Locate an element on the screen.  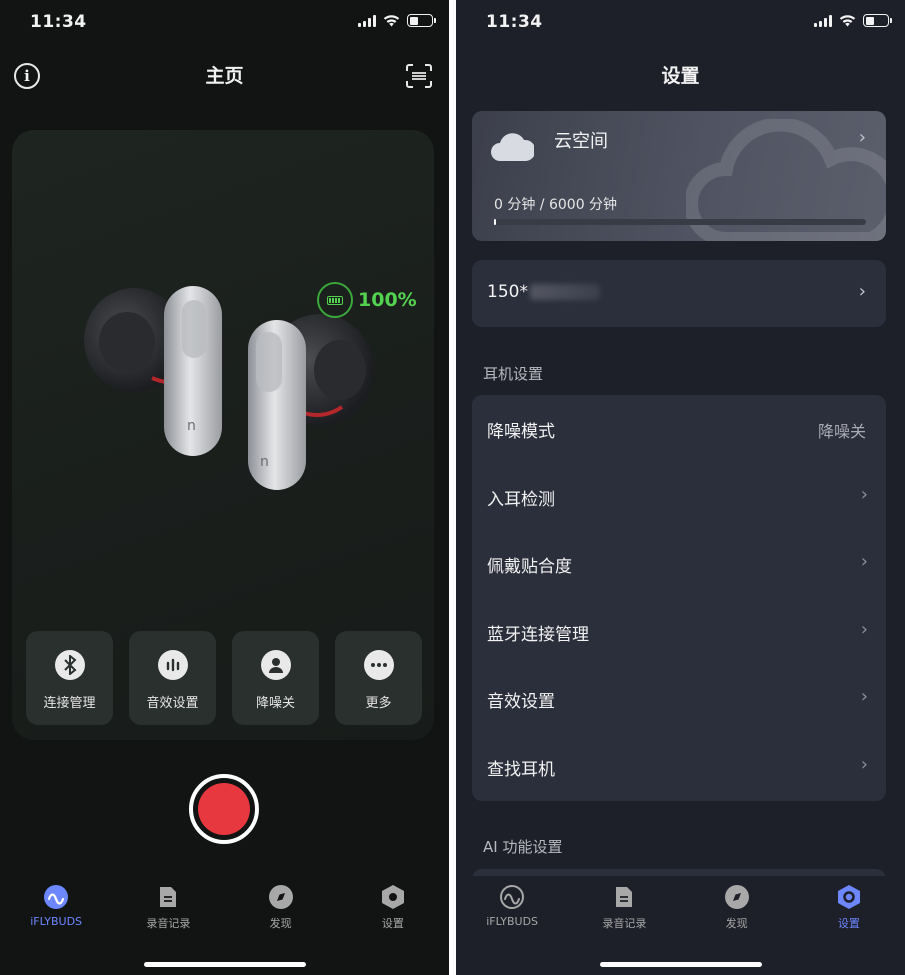
battery-icon is located at coordinates (335, 300).